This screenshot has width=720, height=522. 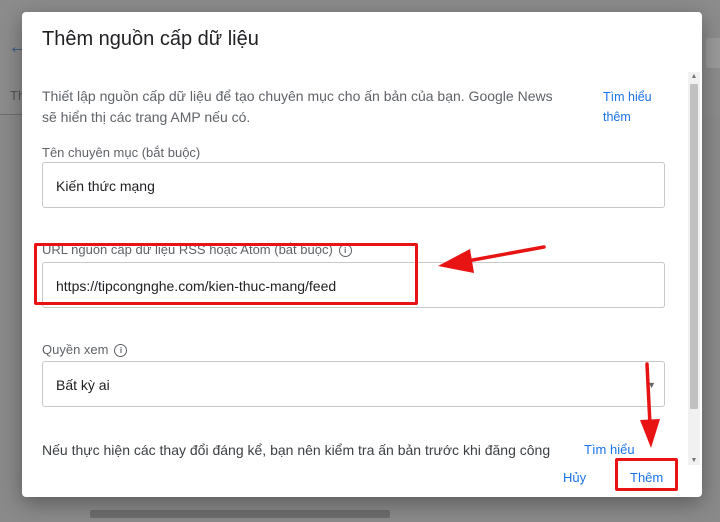 I want to click on view-permission-label-text: Quyền xem, so click(x=75, y=349).